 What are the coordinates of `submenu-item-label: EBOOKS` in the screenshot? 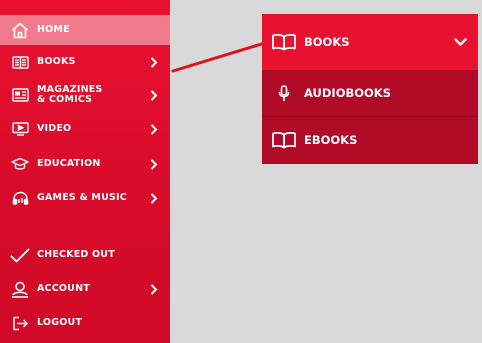 It's located at (331, 140).